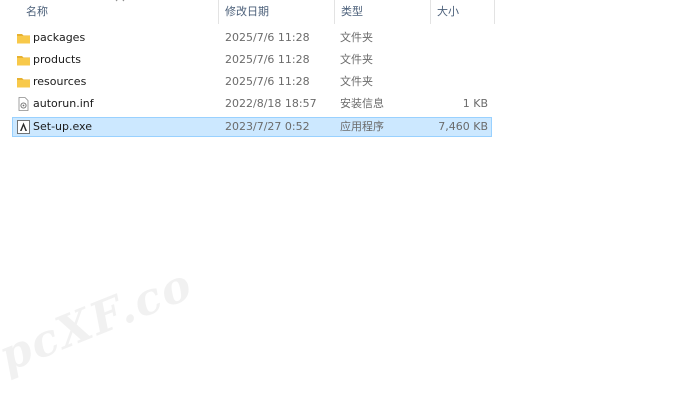 This screenshot has width=681, height=410. I want to click on file-row: resources 2025/7/6 11:28 文件夹, so click(252, 82).